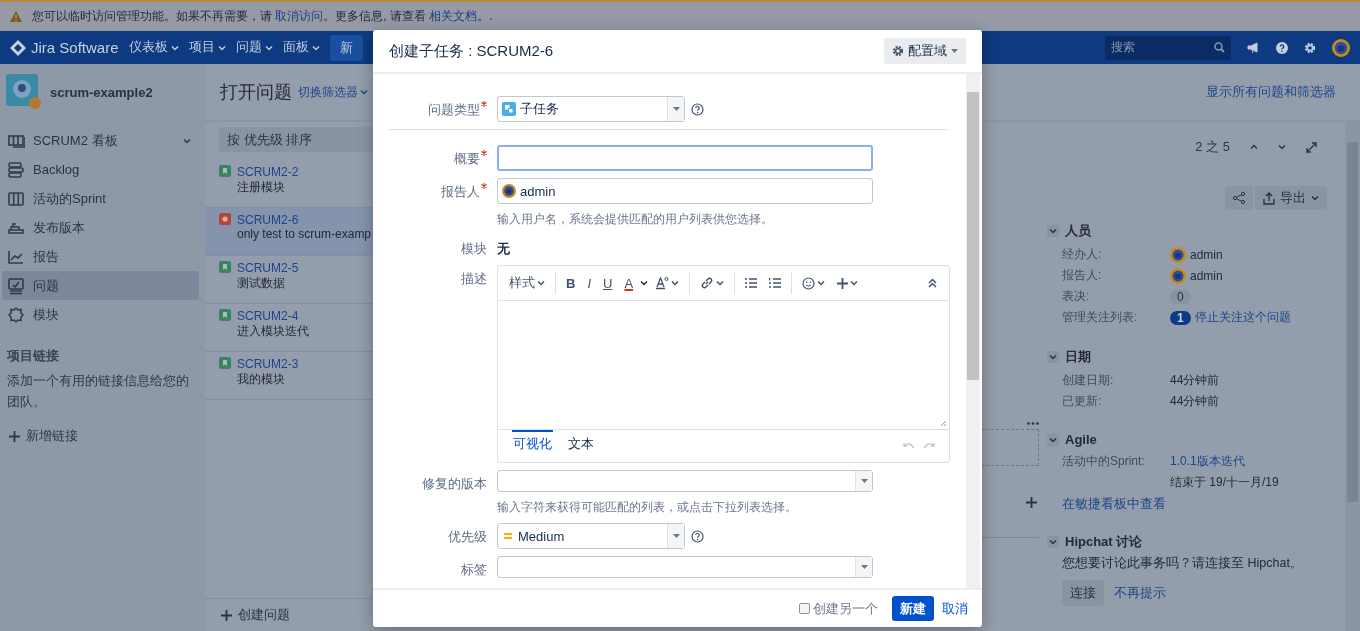 The height and width of the screenshot is (631, 1360). Describe the element at coordinates (304, 220) in the screenshot. I see `issue-key: SCRUM2-6` at that location.